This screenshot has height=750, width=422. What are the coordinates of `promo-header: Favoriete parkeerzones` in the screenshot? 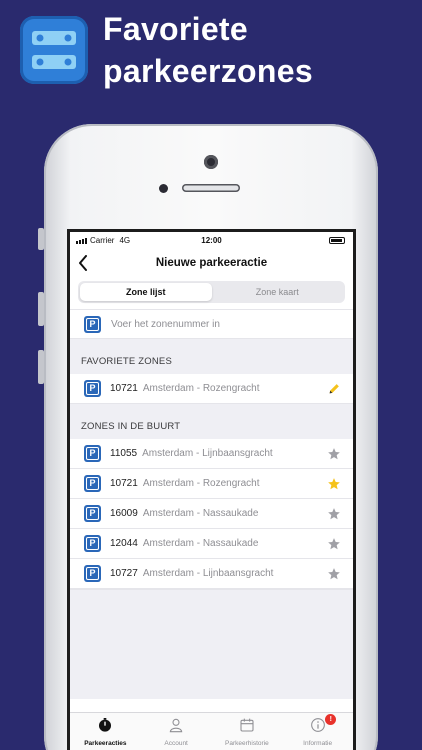 It's located at (211, 55).